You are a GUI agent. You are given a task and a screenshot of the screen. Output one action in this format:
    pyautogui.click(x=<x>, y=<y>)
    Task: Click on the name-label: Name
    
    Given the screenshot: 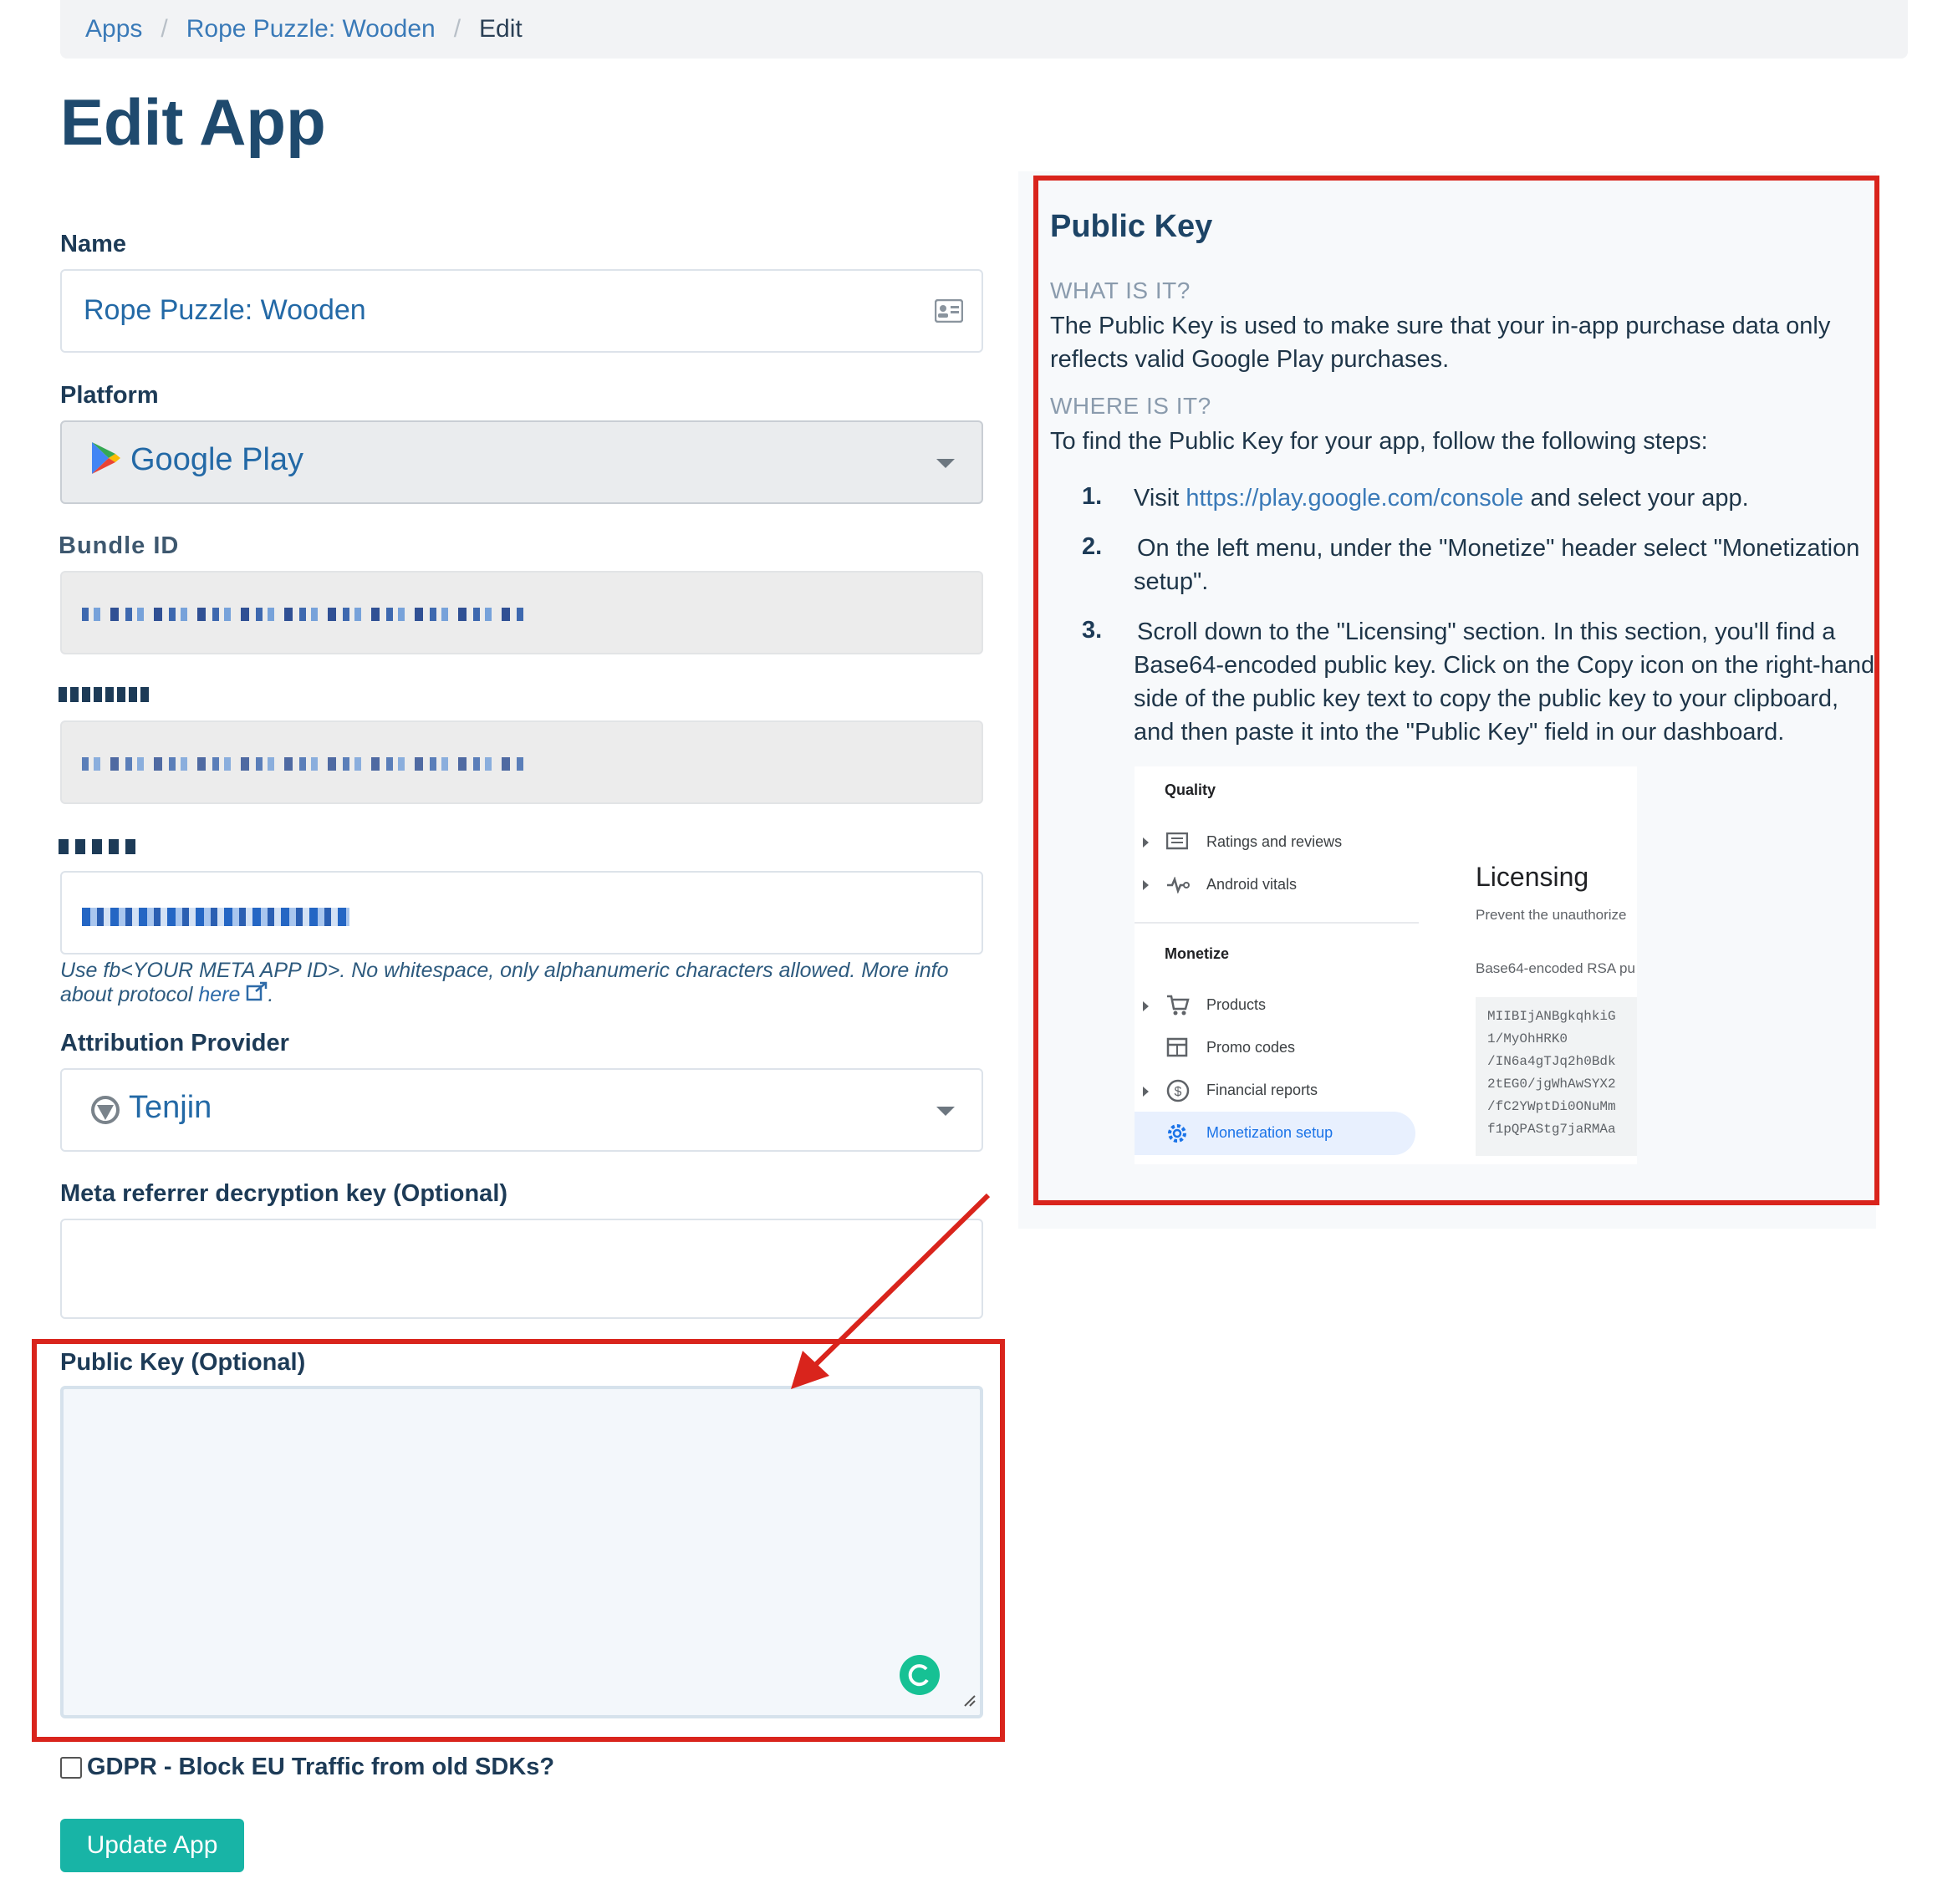 What is the action you would take?
    pyautogui.click(x=93, y=244)
    